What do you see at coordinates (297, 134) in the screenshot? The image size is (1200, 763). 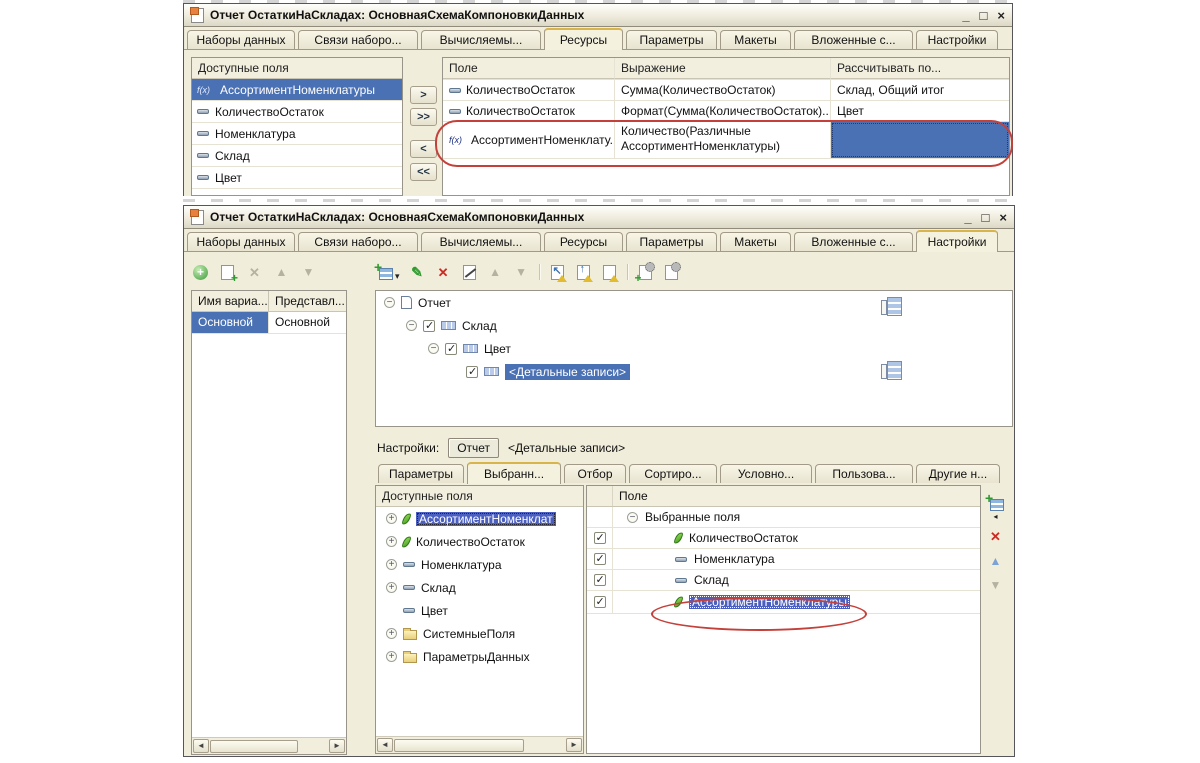 I see `list-item: Номенклатура` at bounding box center [297, 134].